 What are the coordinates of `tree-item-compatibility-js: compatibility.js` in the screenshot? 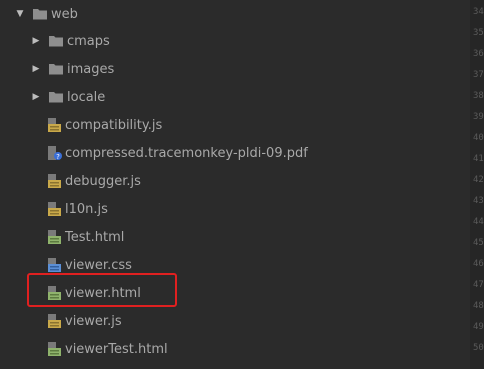 It's located at (104, 125).